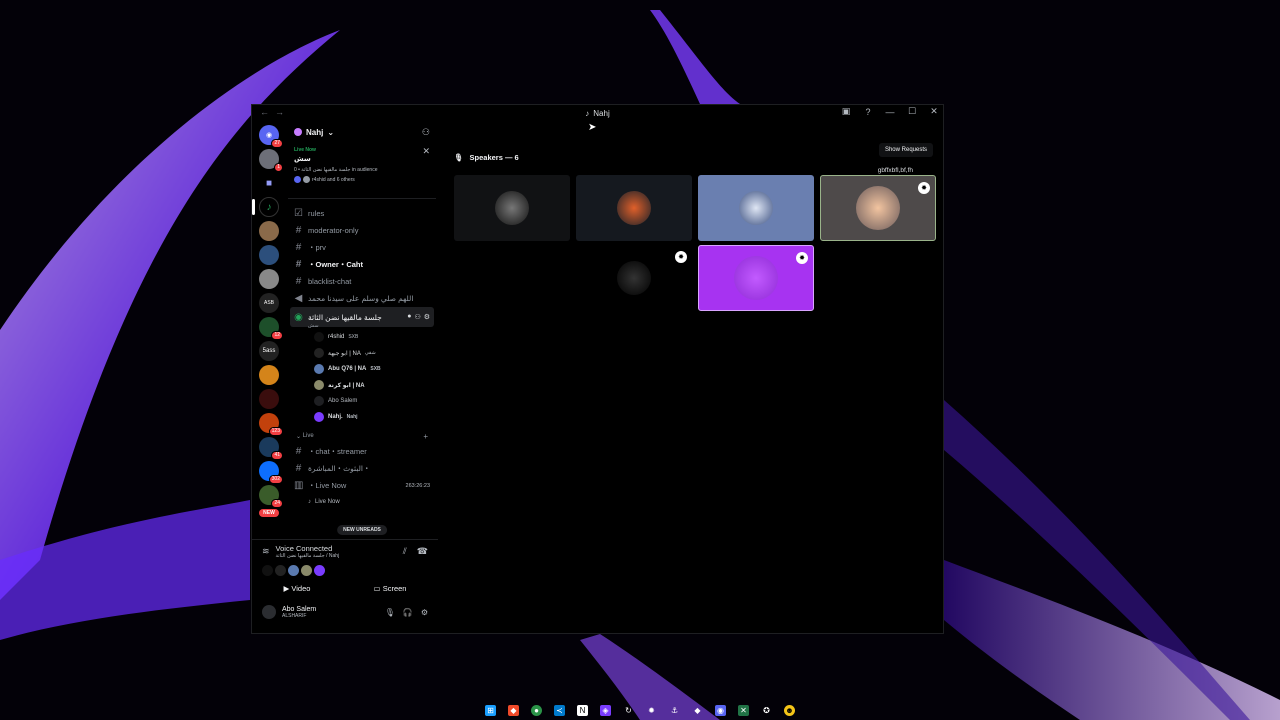 The image size is (1280, 720). Describe the element at coordinates (362, 530) in the screenshot. I see `new-unreads-button: NEW UNREADS` at that location.